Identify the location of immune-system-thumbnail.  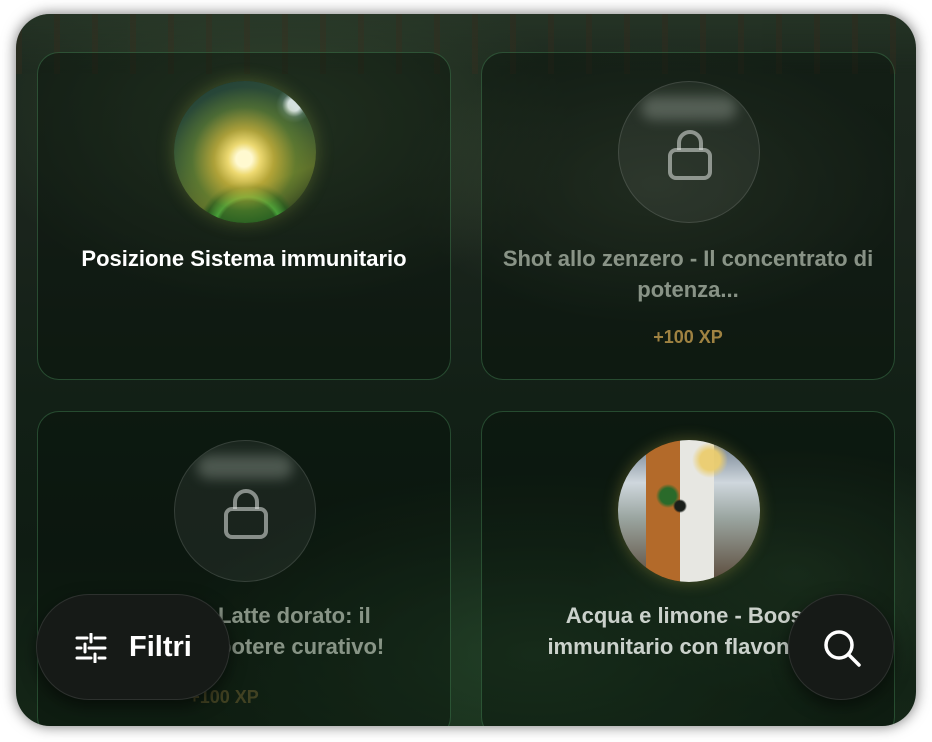
(245, 152).